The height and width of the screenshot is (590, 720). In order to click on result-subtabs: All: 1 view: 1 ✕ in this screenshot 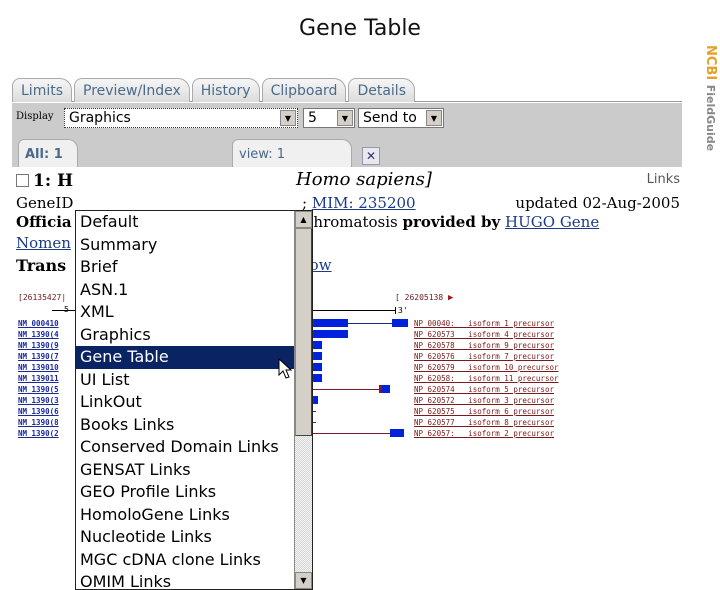, I will do `click(347, 149)`.